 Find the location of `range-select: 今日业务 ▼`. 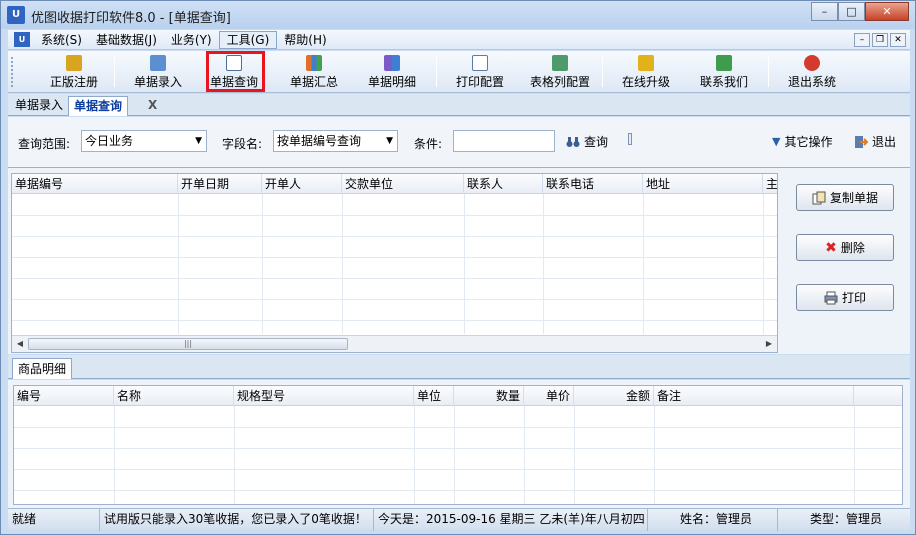

range-select: 今日业务 ▼ is located at coordinates (144, 141).